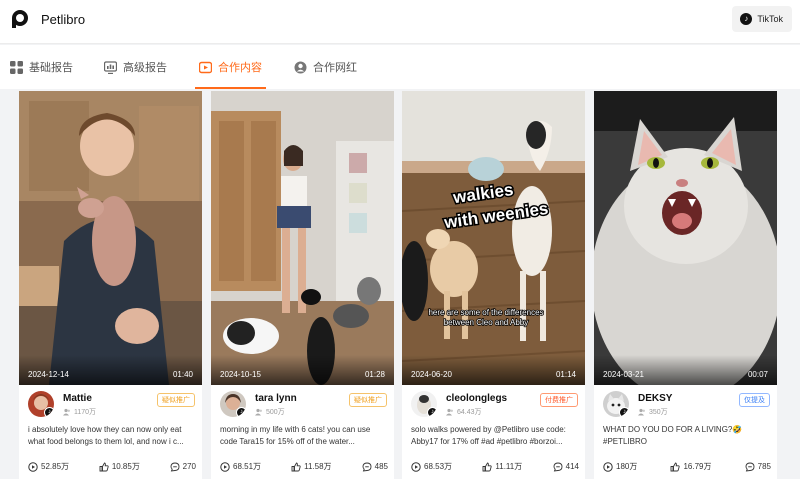 This screenshot has width=800, height=479. What do you see at coordinates (85, 412) in the screenshot?
I see `follower-count-value: 1170万` at bounding box center [85, 412].